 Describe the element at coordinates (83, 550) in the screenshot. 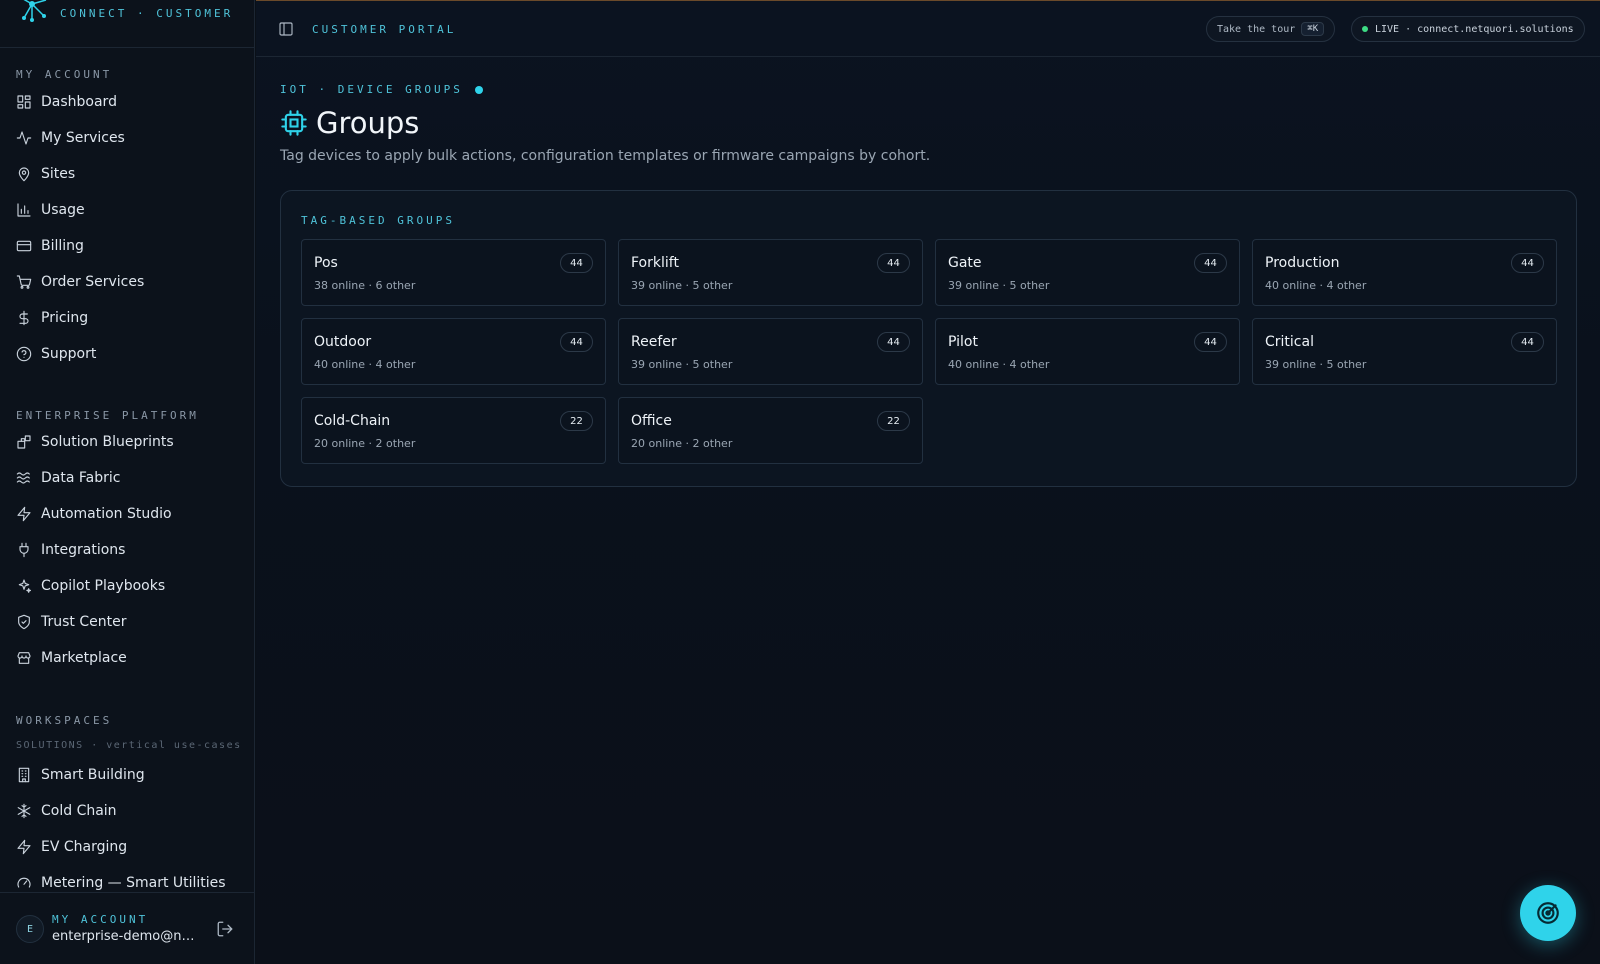

I see `sidebar-item-label: Integrations` at that location.